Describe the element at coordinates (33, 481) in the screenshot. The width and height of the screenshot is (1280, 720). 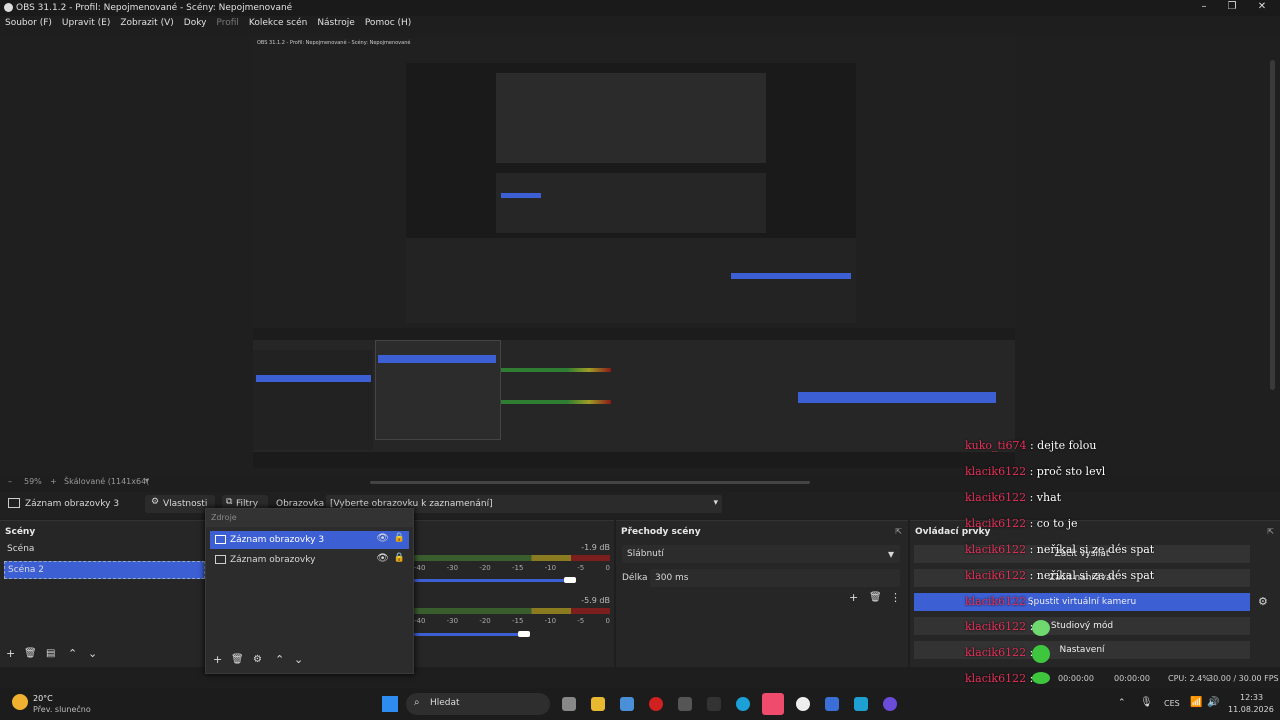
I see `zoom-level: 59%` at that location.